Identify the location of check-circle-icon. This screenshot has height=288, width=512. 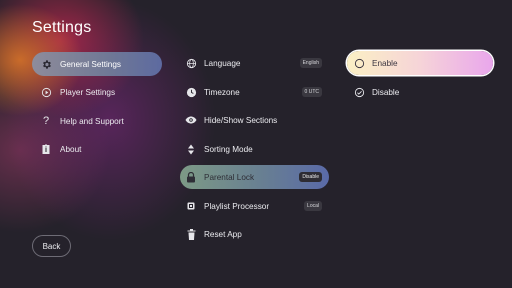
(359, 92).